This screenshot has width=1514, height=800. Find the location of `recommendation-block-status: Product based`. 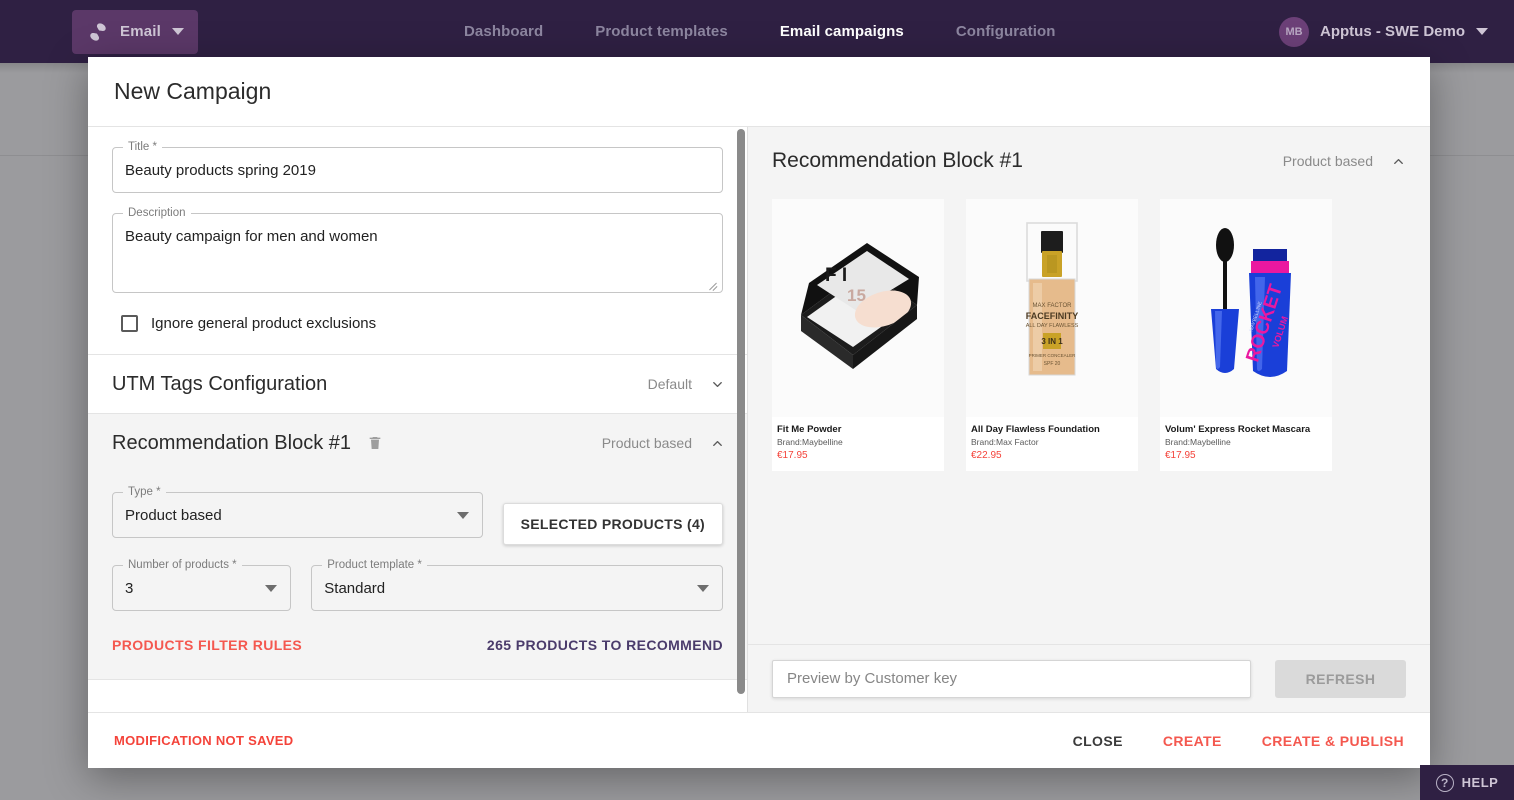

recommendation-block-status: Product based is located at coordinates (646, 443).